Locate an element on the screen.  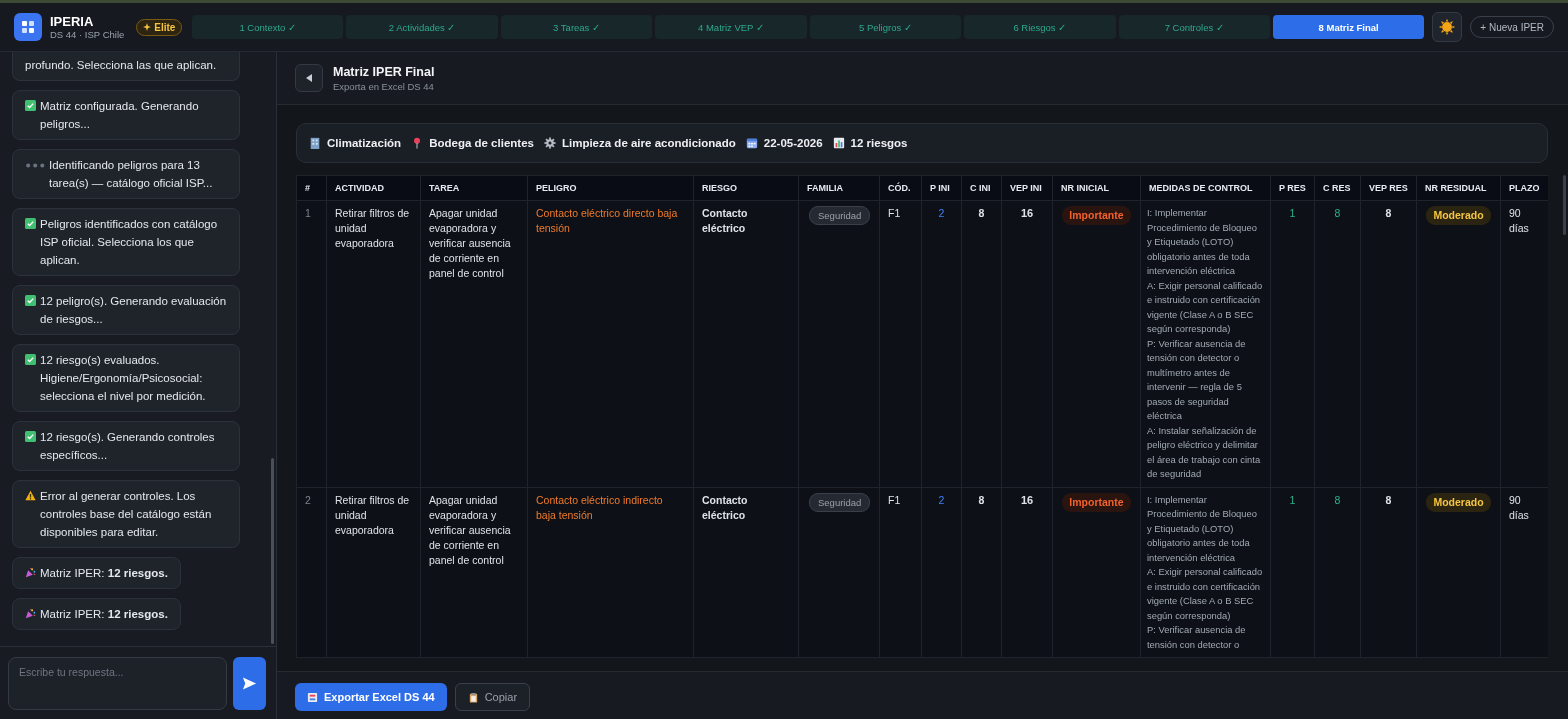
step-tab: 2 Actividades ✓ is located at coordinates (422, 27).